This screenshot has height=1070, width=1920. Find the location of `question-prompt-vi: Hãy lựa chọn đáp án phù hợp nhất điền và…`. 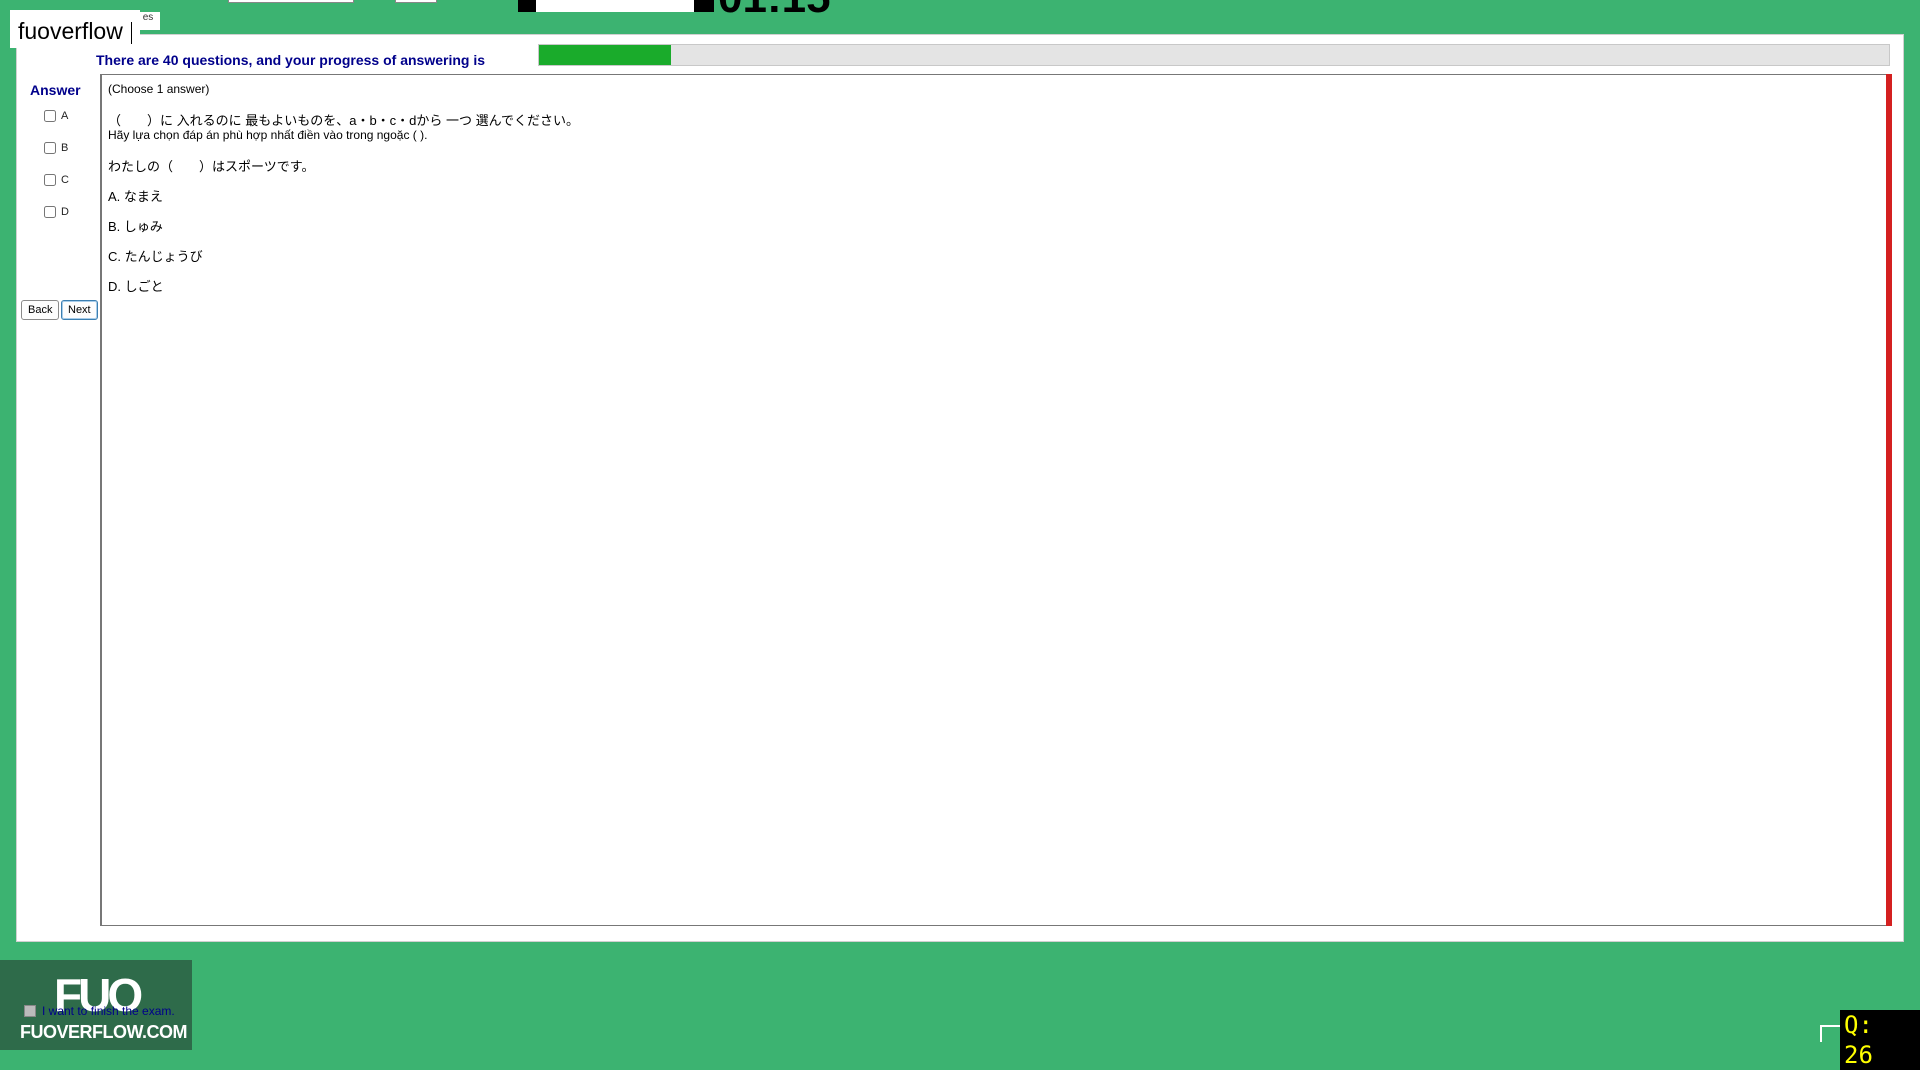

question-prompt-vi: Hãy lựa chọn đáp án phù hợp nhất điền và… is located at coordinates (268, 135).